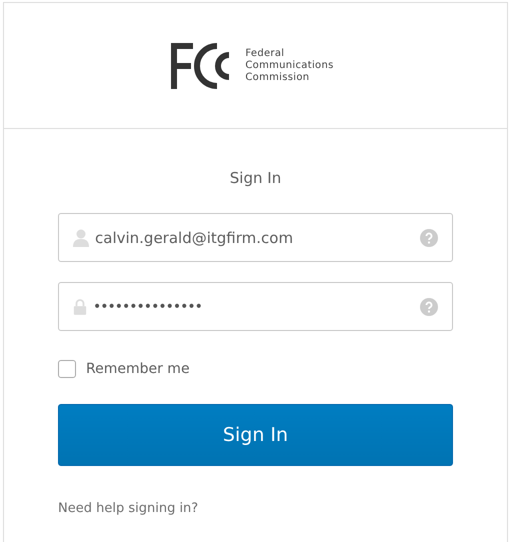  I want to click on user-icon, so click(81, 237).